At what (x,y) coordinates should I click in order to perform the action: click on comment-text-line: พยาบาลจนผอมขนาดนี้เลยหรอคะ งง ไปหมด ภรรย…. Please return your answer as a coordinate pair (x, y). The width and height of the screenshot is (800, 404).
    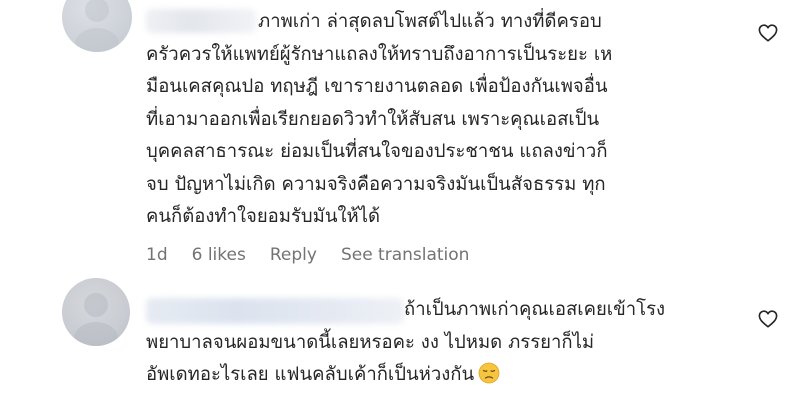
    Looking at the image, I should click on (370, 342).